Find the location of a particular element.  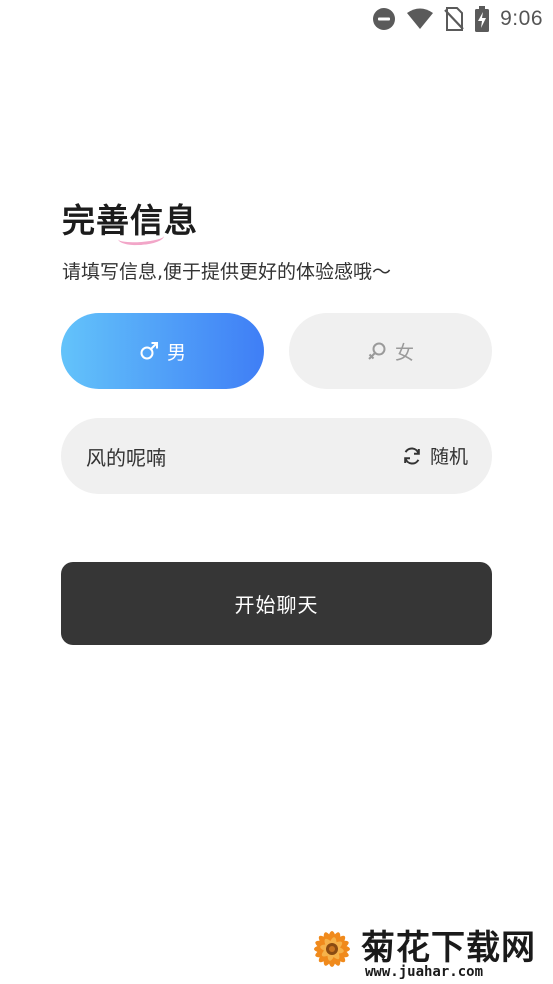

watermark-url: www.juahar.com is located at coordinates (424, 972).